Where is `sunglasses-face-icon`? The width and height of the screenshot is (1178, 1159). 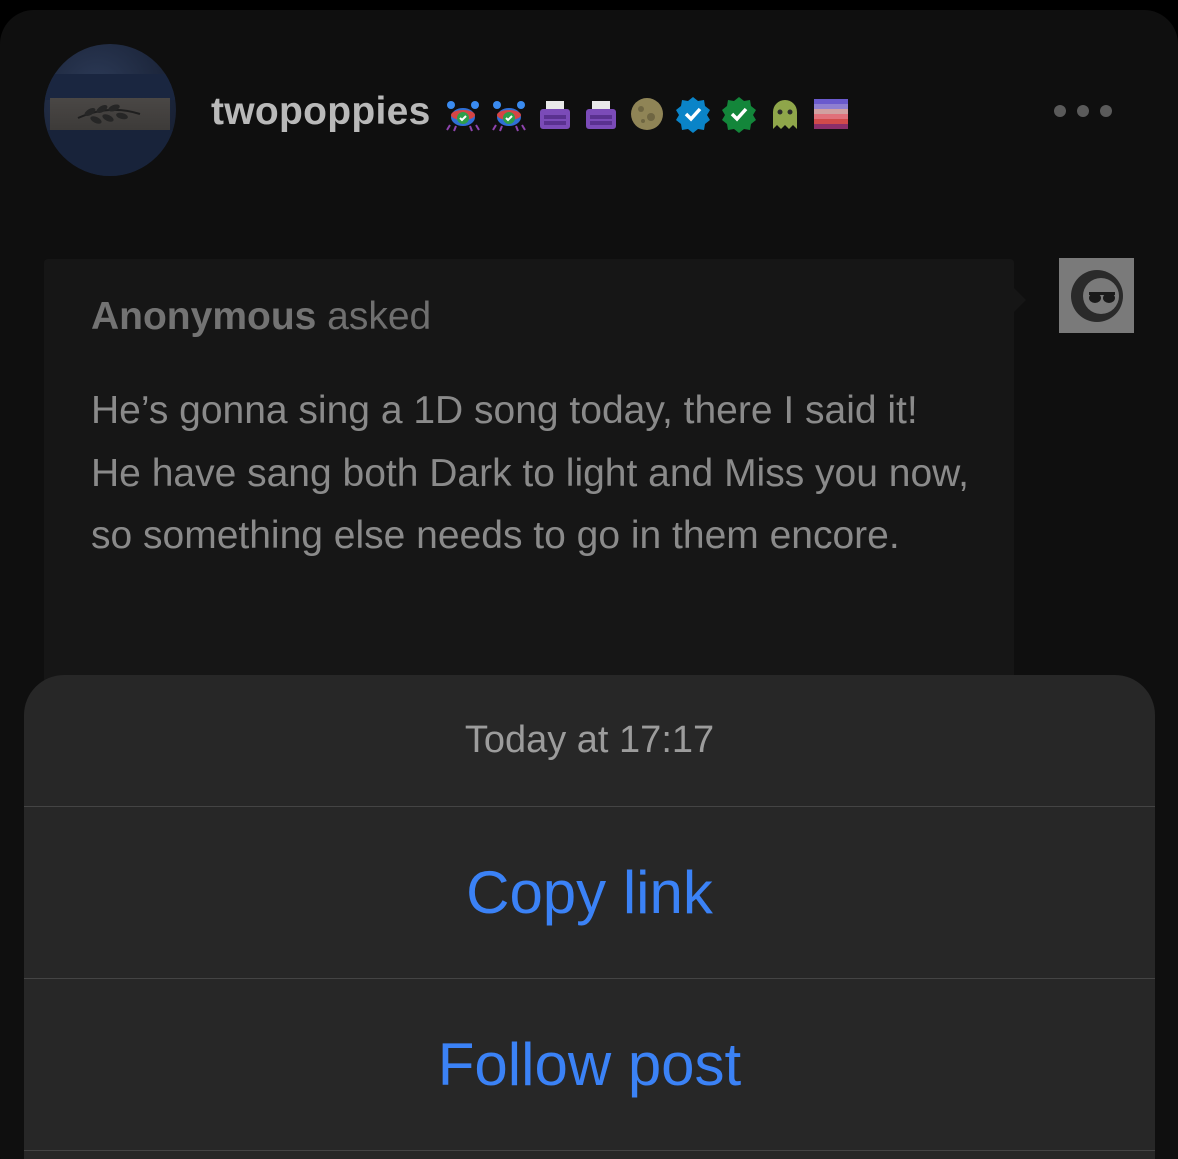
sunglasses-face-icon is located at coordinates (1096, 295).